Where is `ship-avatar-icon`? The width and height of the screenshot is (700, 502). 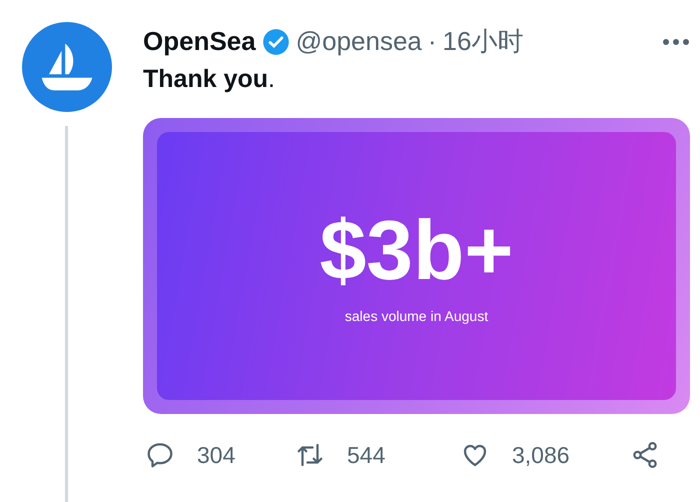 ship-avatar-icon is located at coordinates (67, 67).